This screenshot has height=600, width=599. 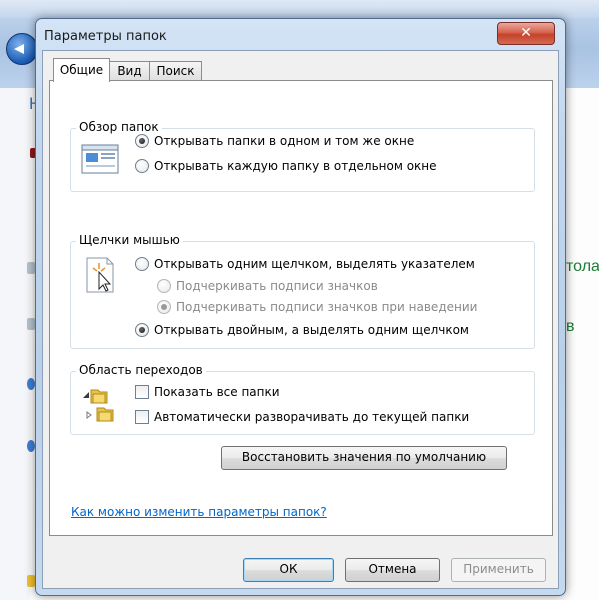 What do you see at coordinates (570, 326) in the screenshot?
I see `background-text-fragment: в` at bounding box center [570, 326].